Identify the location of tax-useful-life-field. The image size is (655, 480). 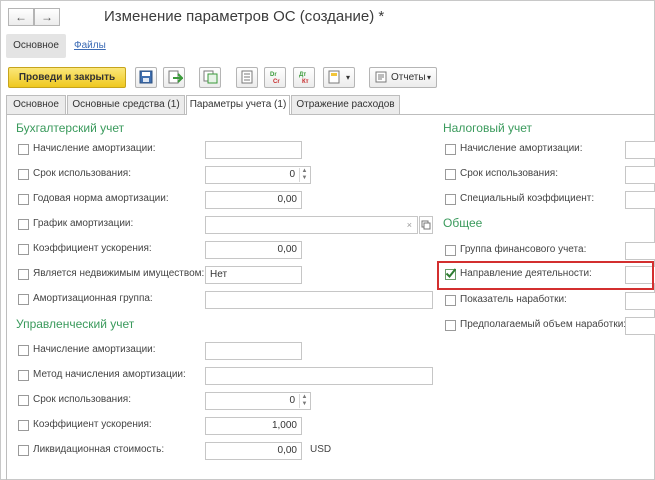
(640, 175).